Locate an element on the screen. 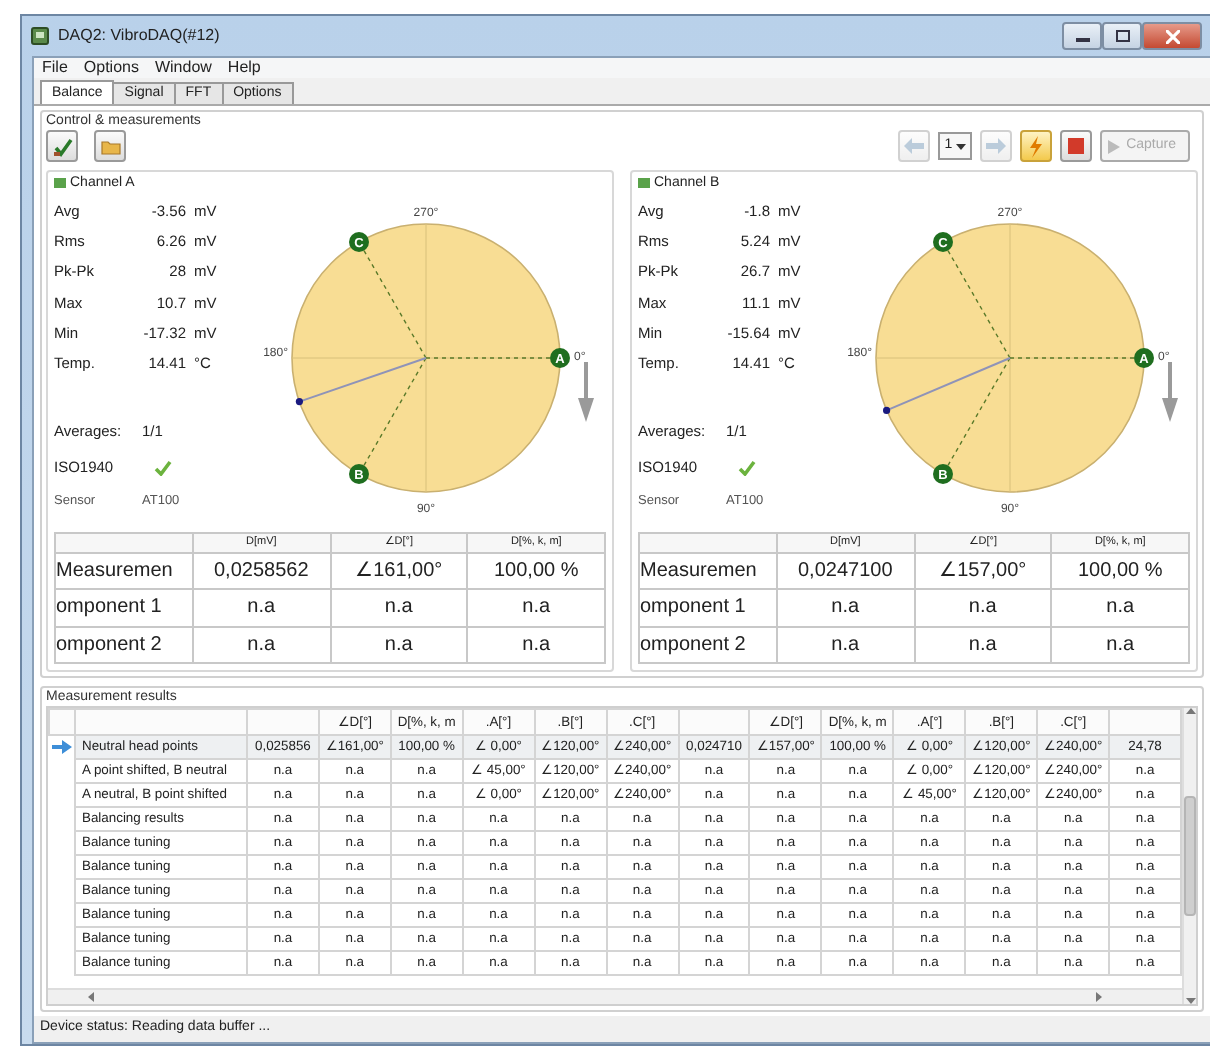 The width and height of the screenshot is (1210, 1046). menu-item: Help is located at coordinates (244, 68).